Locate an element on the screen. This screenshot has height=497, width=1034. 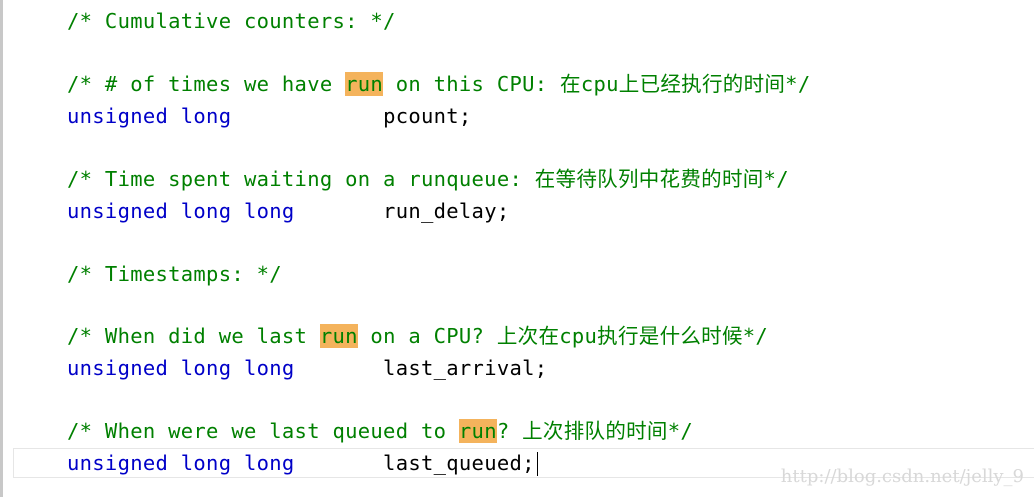
comment-token: /* Cumulative counters: */ is located at coordinates (231, 21).